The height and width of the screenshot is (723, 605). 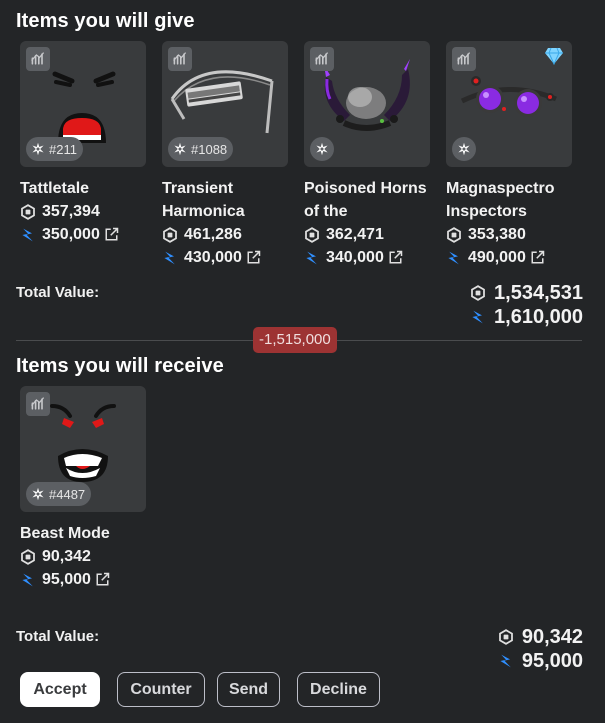 I want to click on item-value: 490,000, so click(x=497, y=257).